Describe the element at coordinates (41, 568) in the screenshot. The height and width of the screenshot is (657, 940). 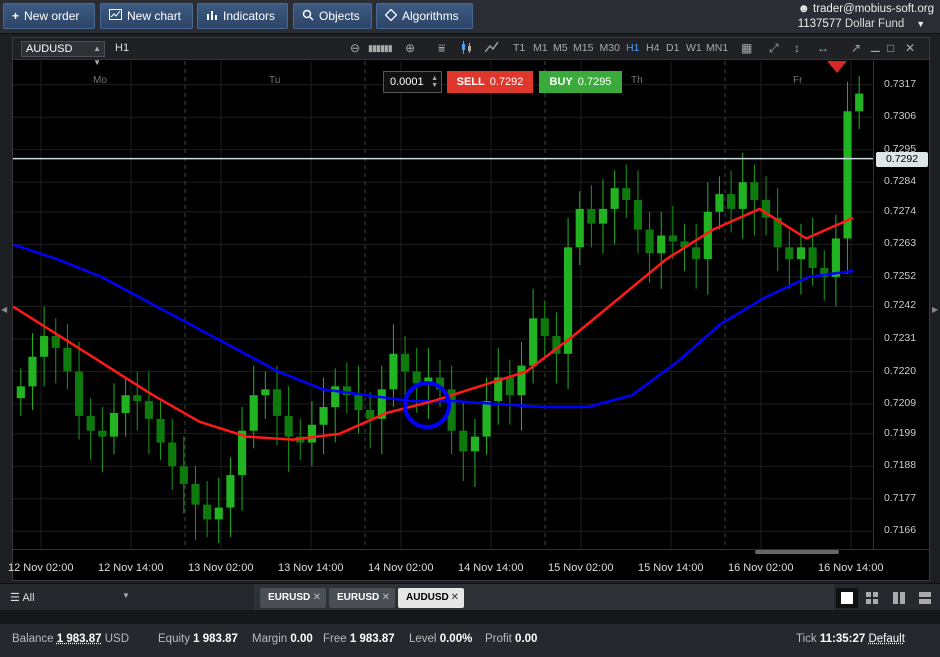
I see `time-tick-label: 12 Nov 02:00` at that location.